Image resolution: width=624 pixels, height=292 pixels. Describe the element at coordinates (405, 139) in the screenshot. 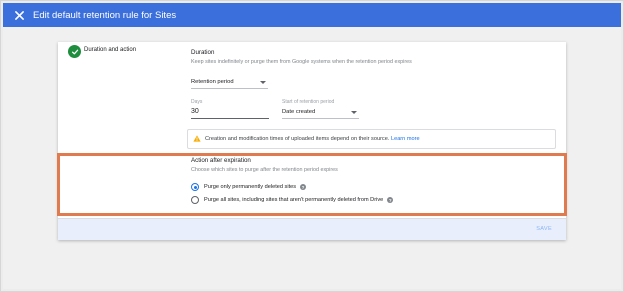

I see `learn-more-link: Learn more` at that location.